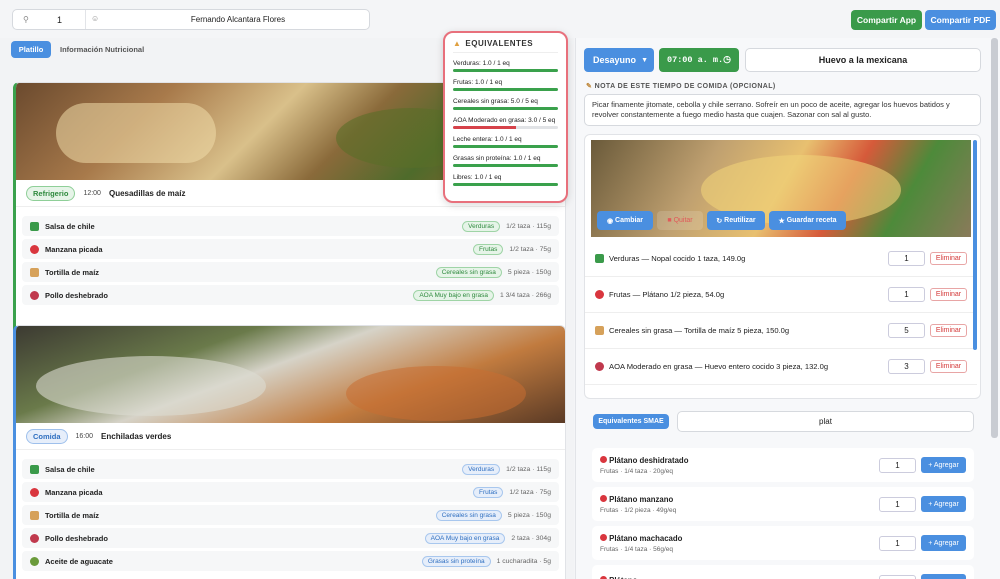 The height and width of the screenshot is (579, 1000). What do you see at coordinates (34, 561) in the screenshot?
I see `avocado-icon` at bounding box center [34, 561].